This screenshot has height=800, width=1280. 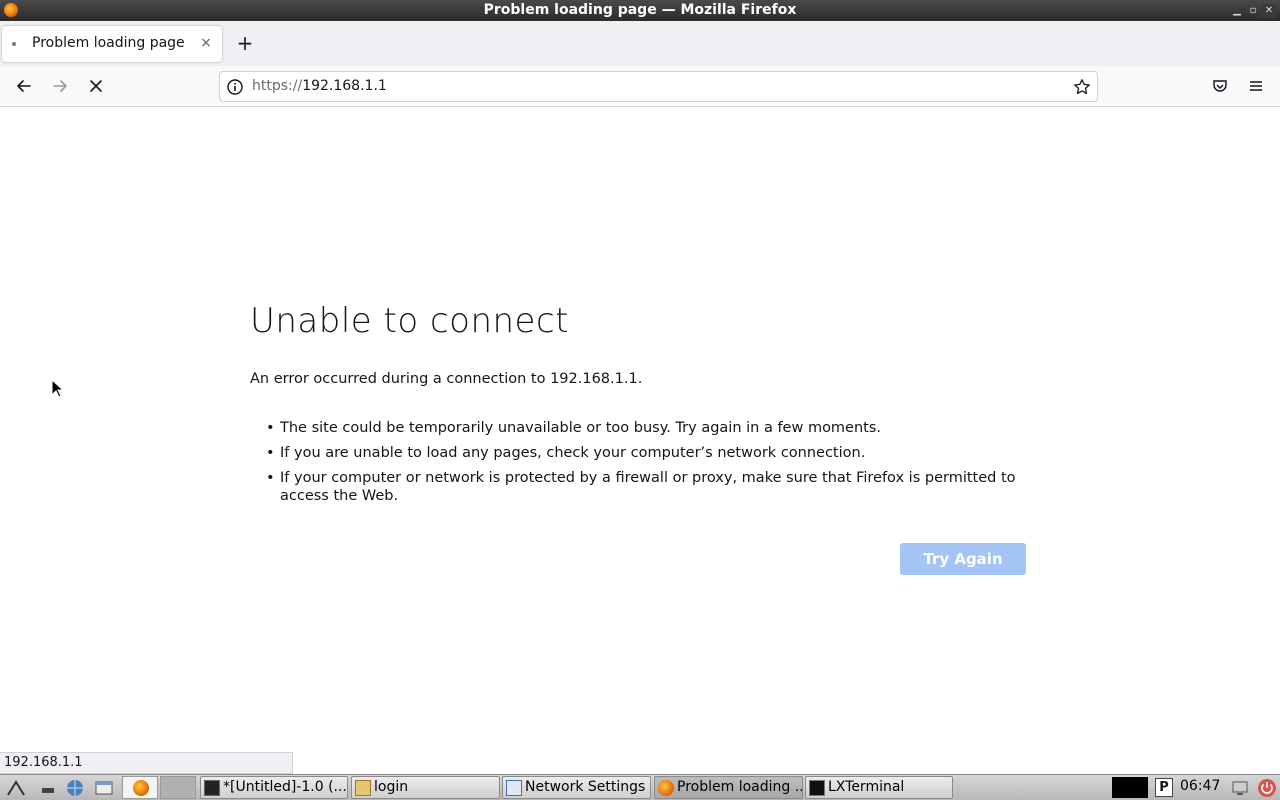 I want to click on tab-loading-indicator-icon, so click(x=14, y=44).